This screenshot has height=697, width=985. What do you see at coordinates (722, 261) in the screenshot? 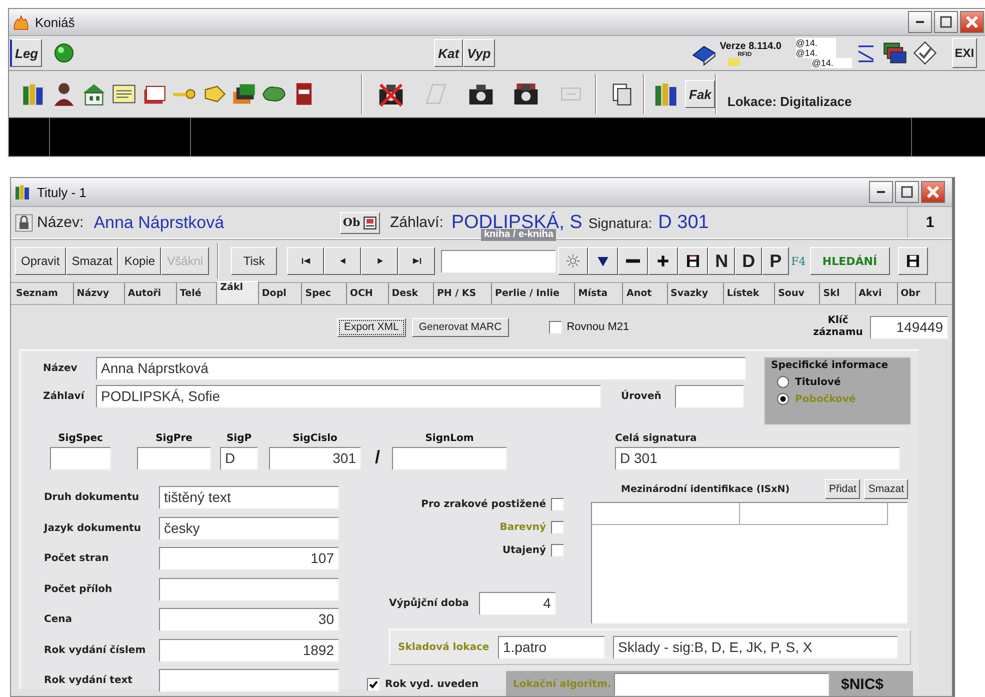
I see `letter-button: N` at bounding box center [722, 261].